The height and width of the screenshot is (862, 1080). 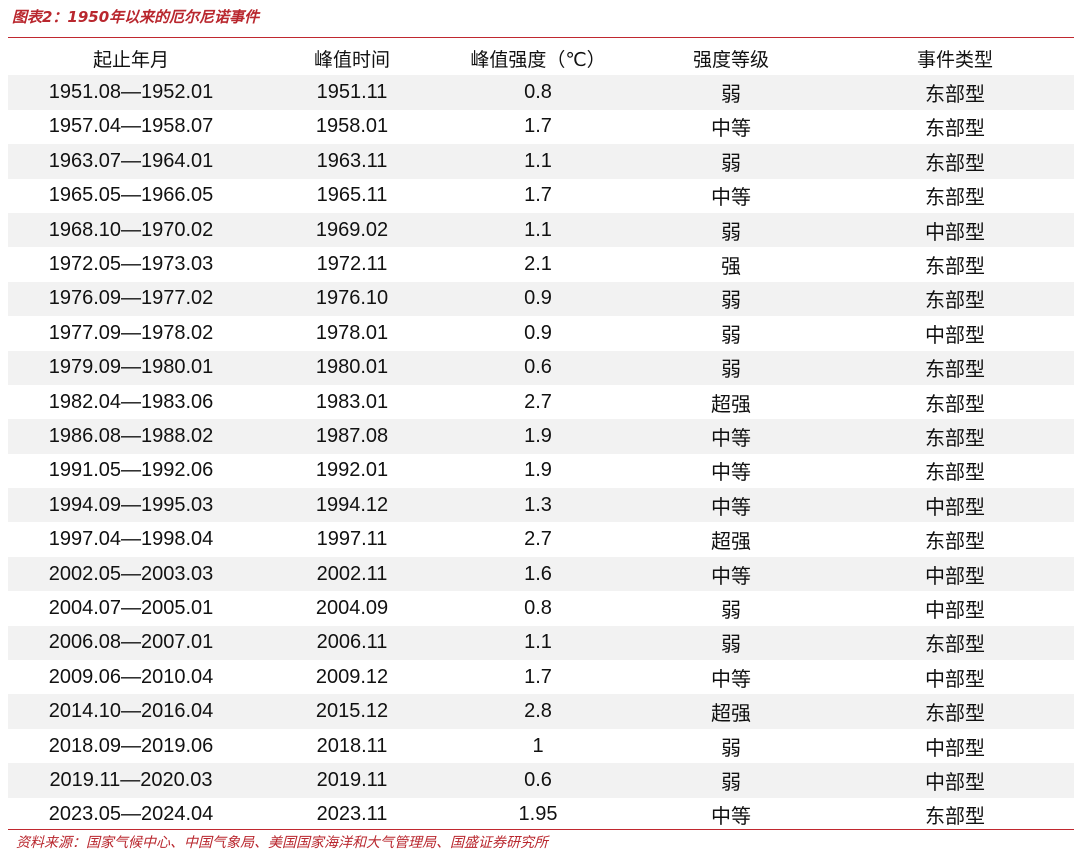 What do you see at coordinates (538, 59) in the screenshot?
I see `header-peak-intensity: 峰值强度（℃）` at bounding box center [538, 59].